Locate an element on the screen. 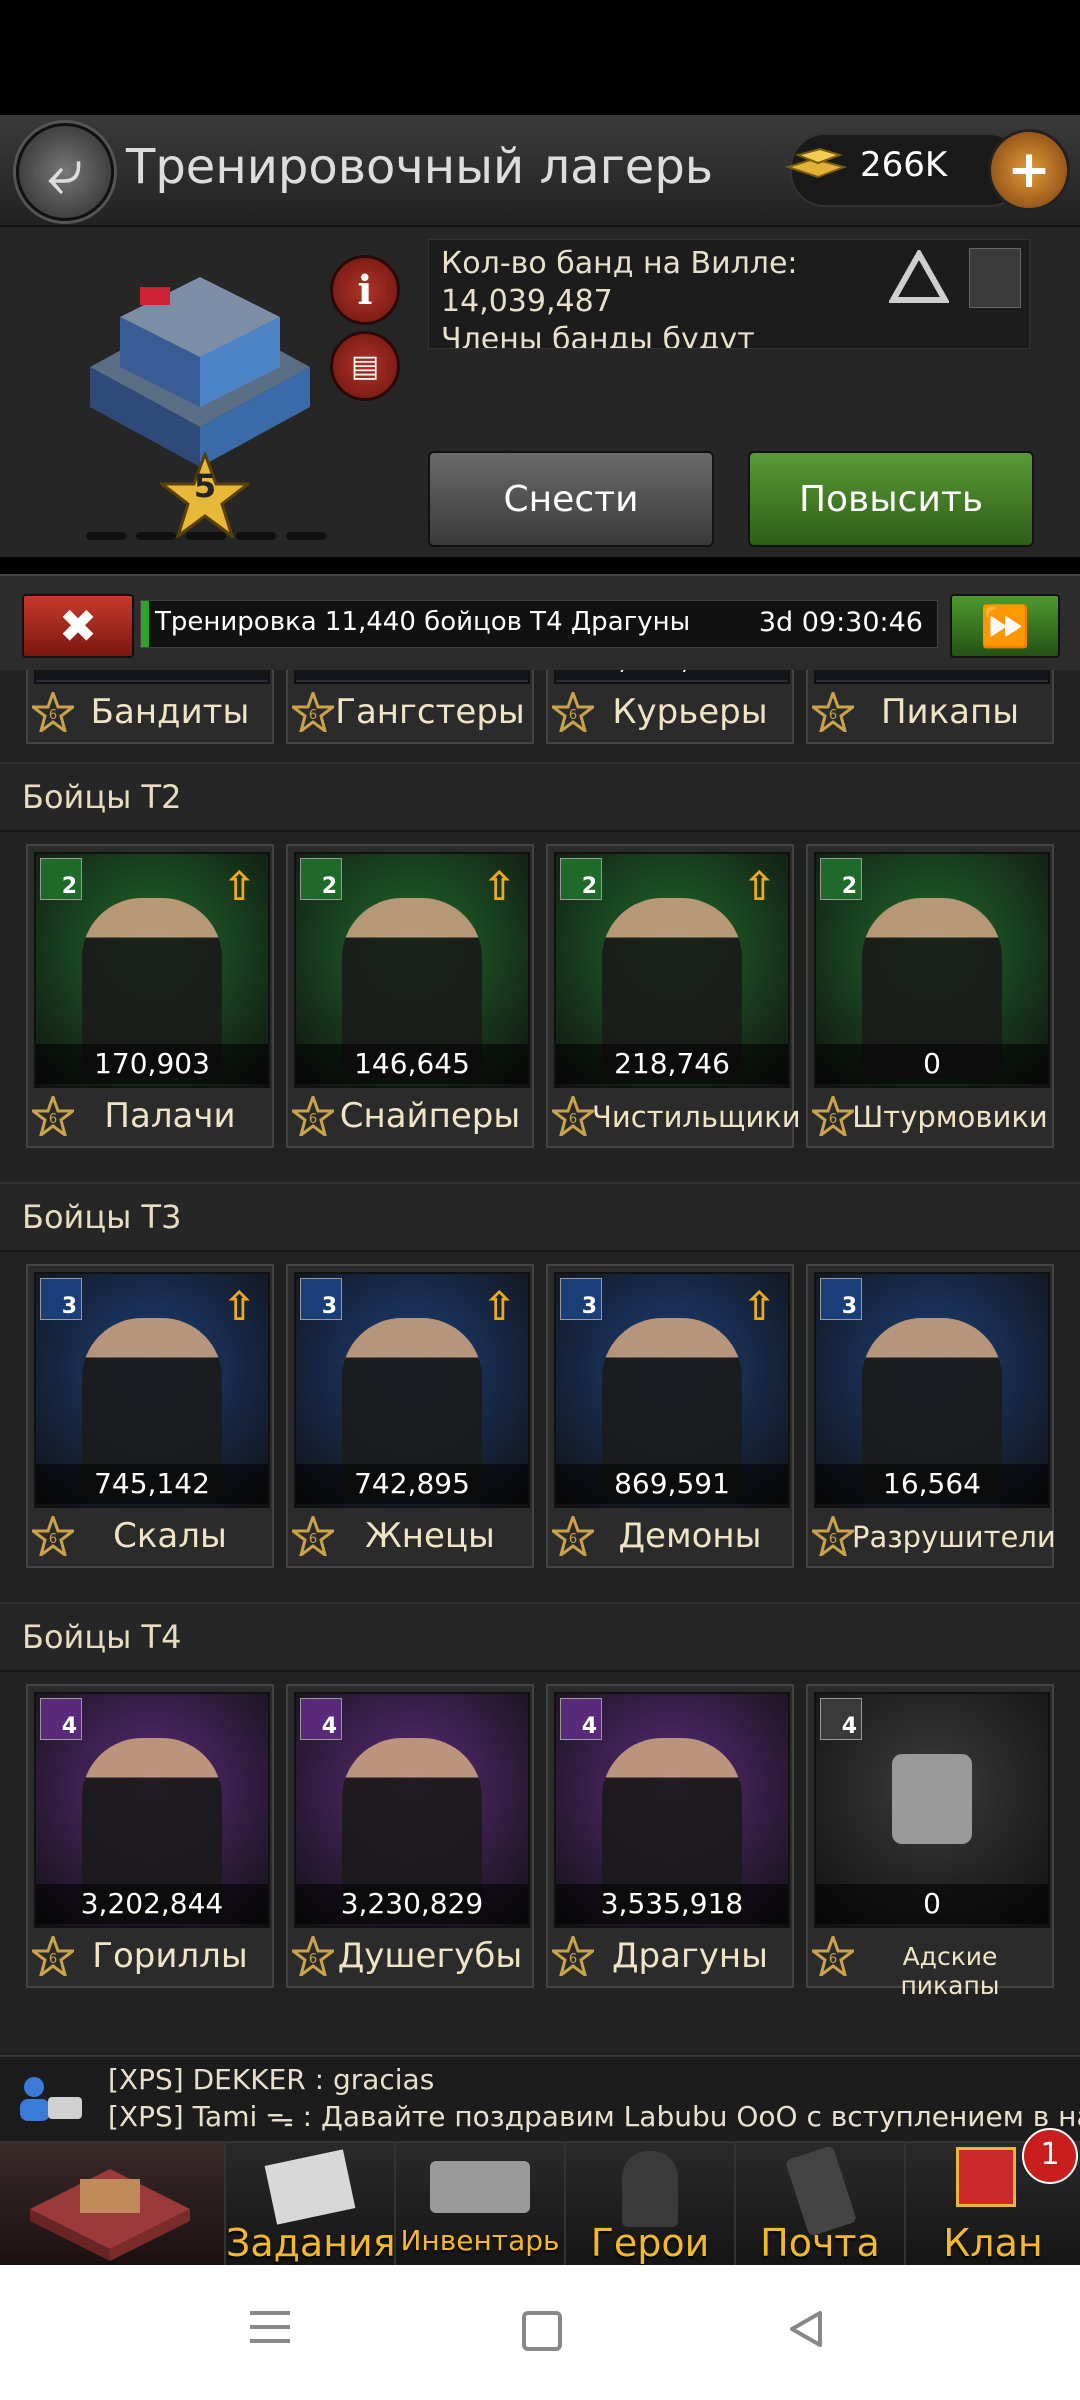 This screenshot has height=2400, width=1080. unit-card: 3 ⇧ 745,142 6 Скалы is located at coordinates (150, 1416).